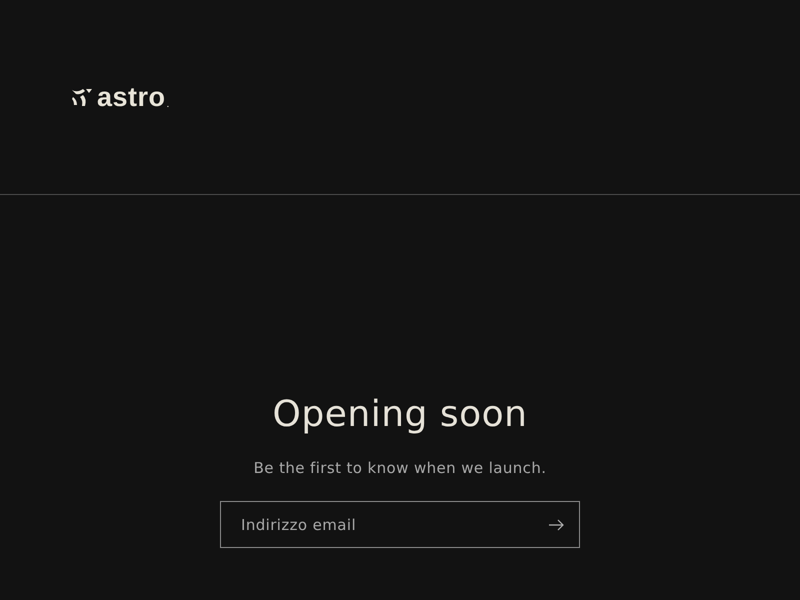 This screenshot has height=600, width=800. Describe the element at coordinates (82, 97) in the screenshot. I see `logo-icon` at that location.